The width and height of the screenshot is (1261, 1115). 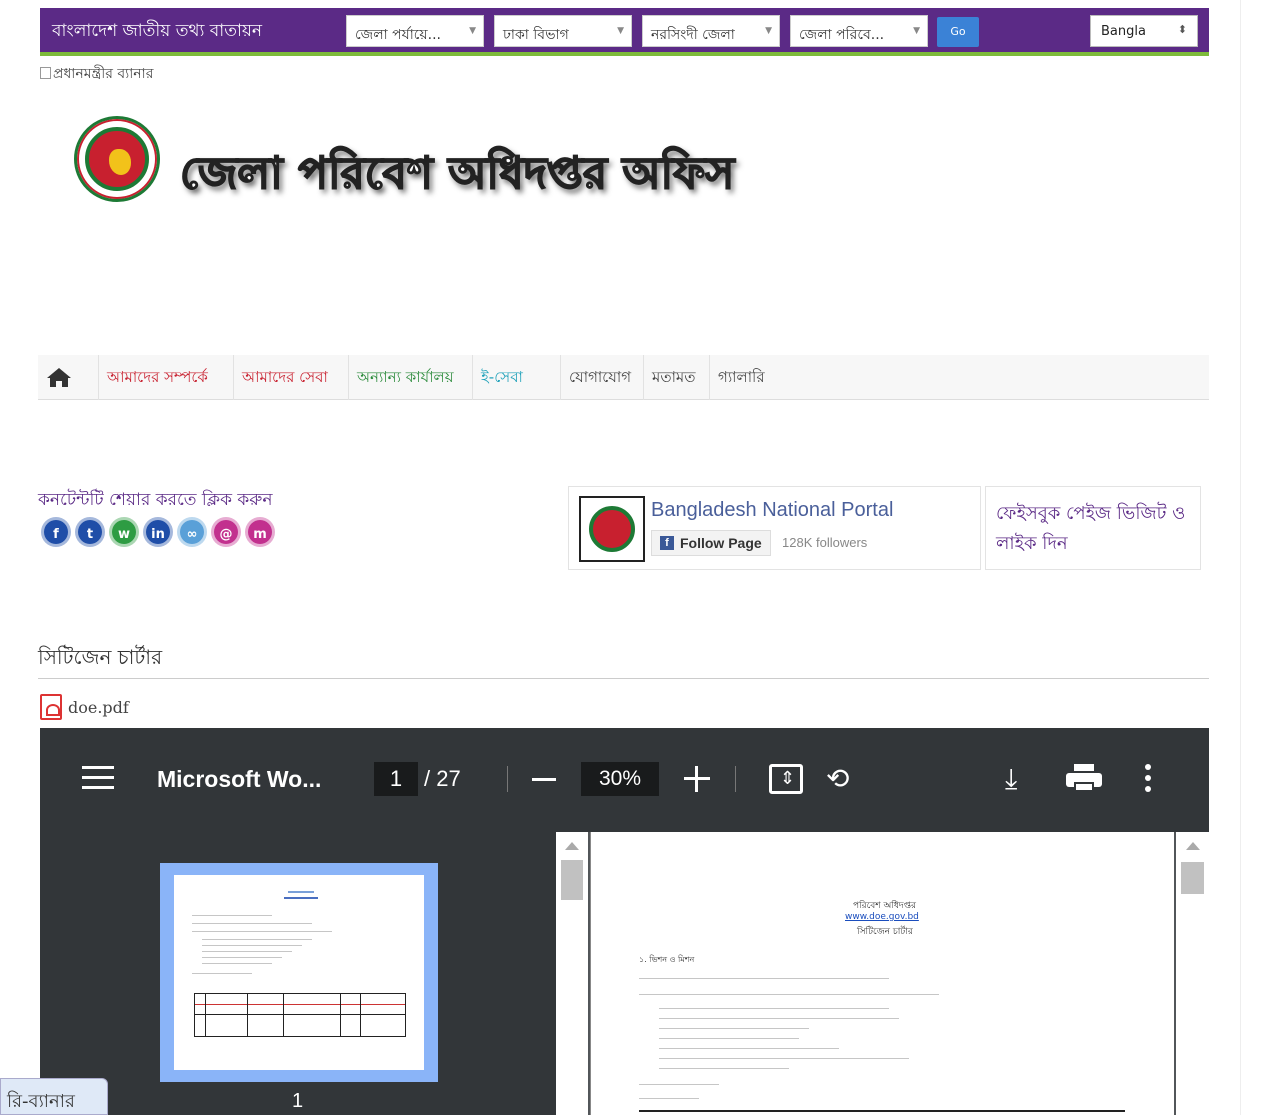 I want to click on whatsapp-icon: w, so click(x=124, y=532).